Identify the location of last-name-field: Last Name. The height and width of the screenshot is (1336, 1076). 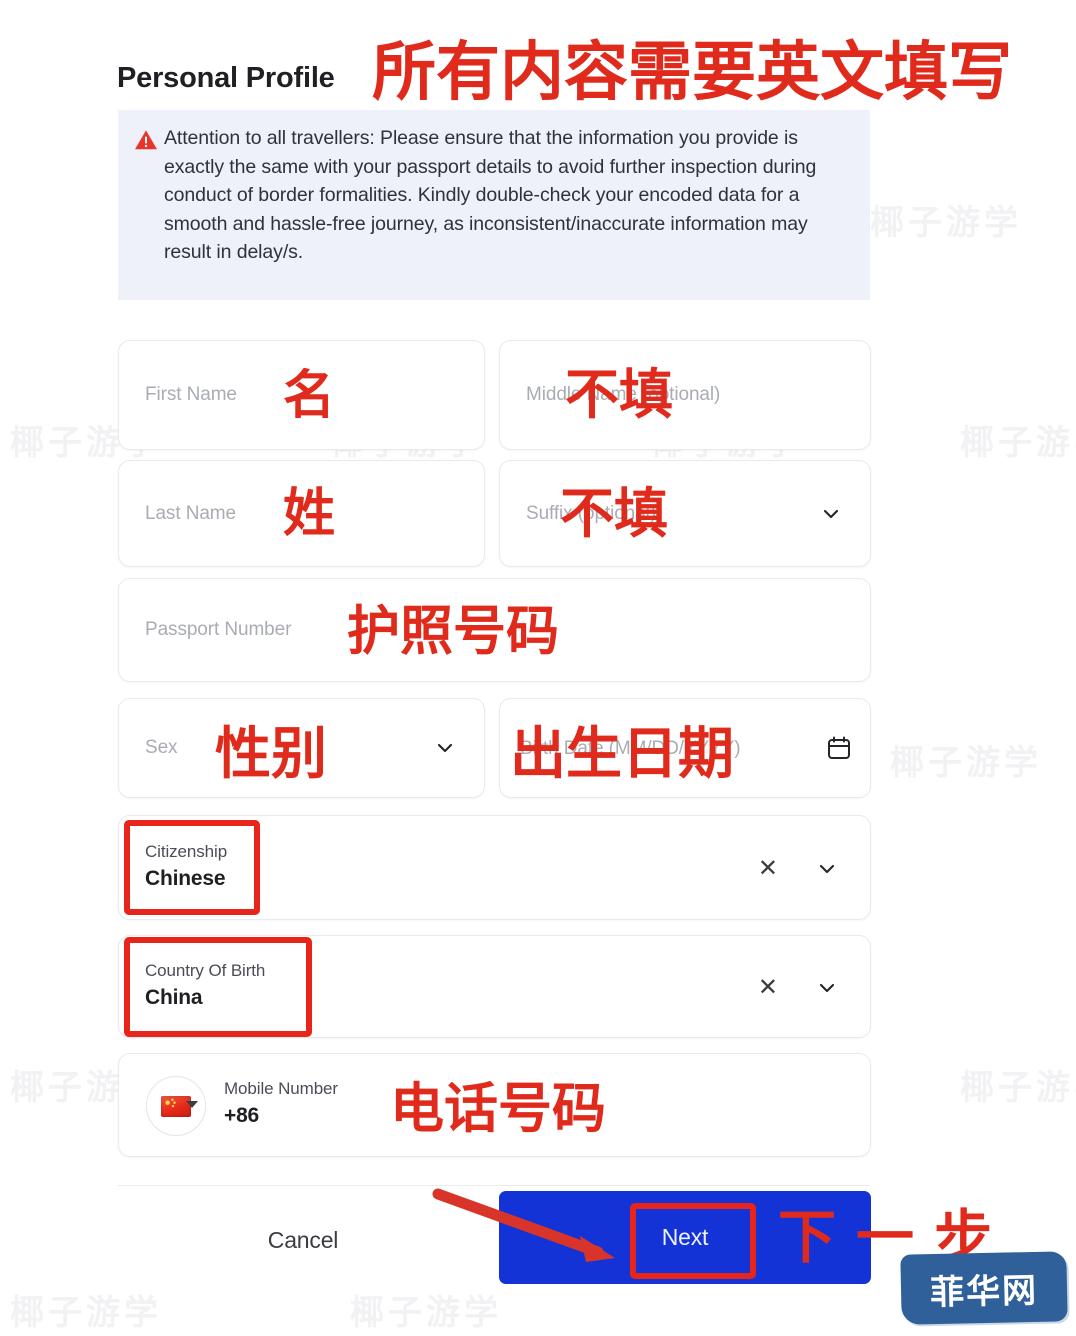
(301, 513).